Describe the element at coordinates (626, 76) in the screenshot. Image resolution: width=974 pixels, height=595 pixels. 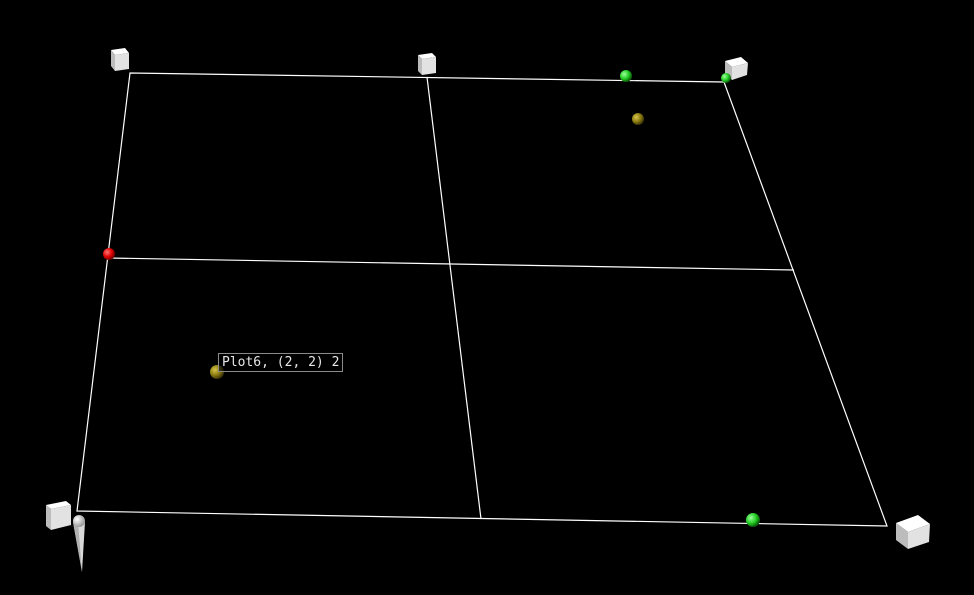
I see `green-sphere-top` at that location.